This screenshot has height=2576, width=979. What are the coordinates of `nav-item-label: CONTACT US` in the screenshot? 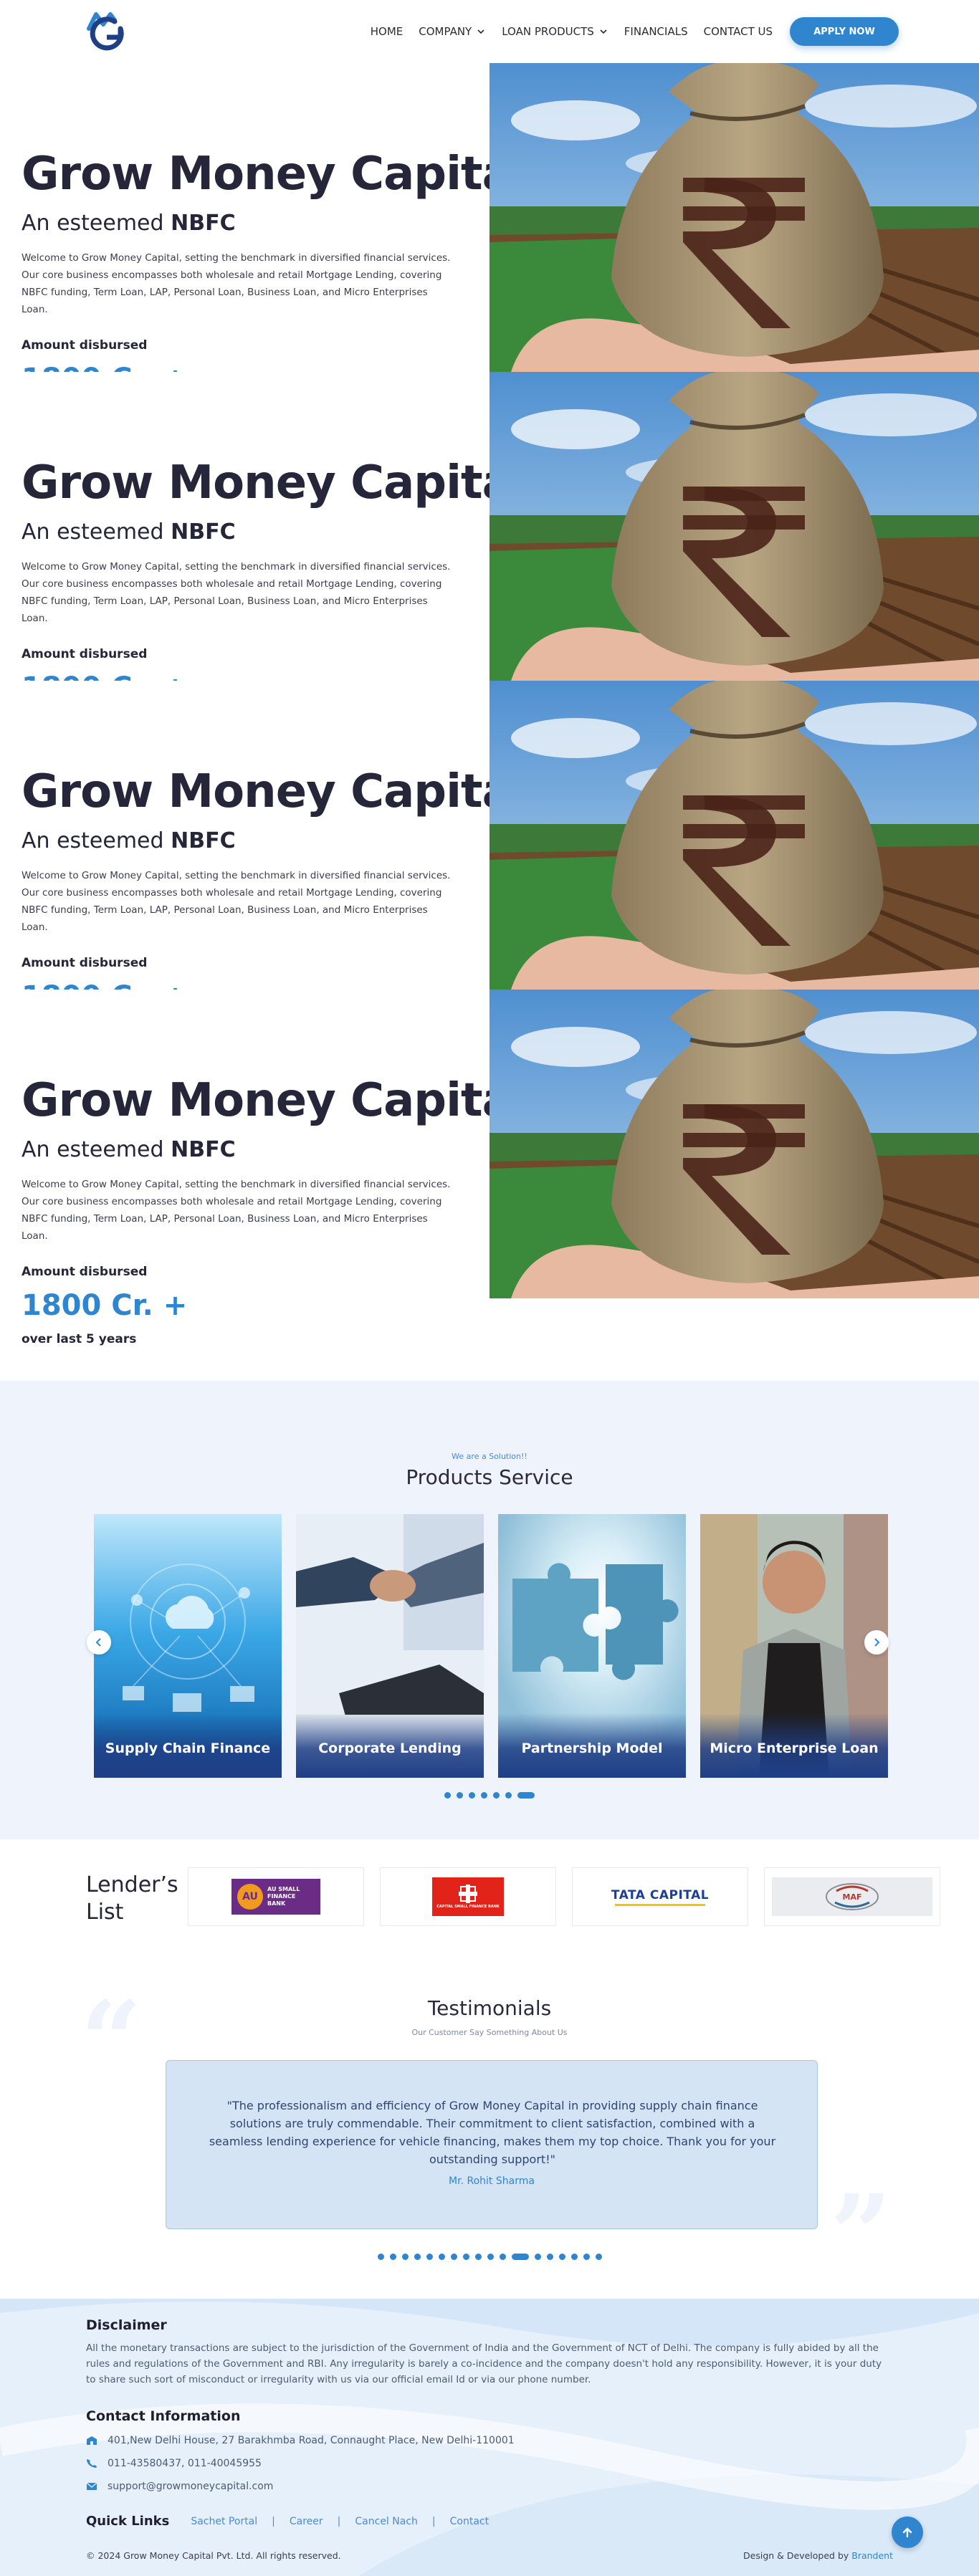 It's located at (738, 31).